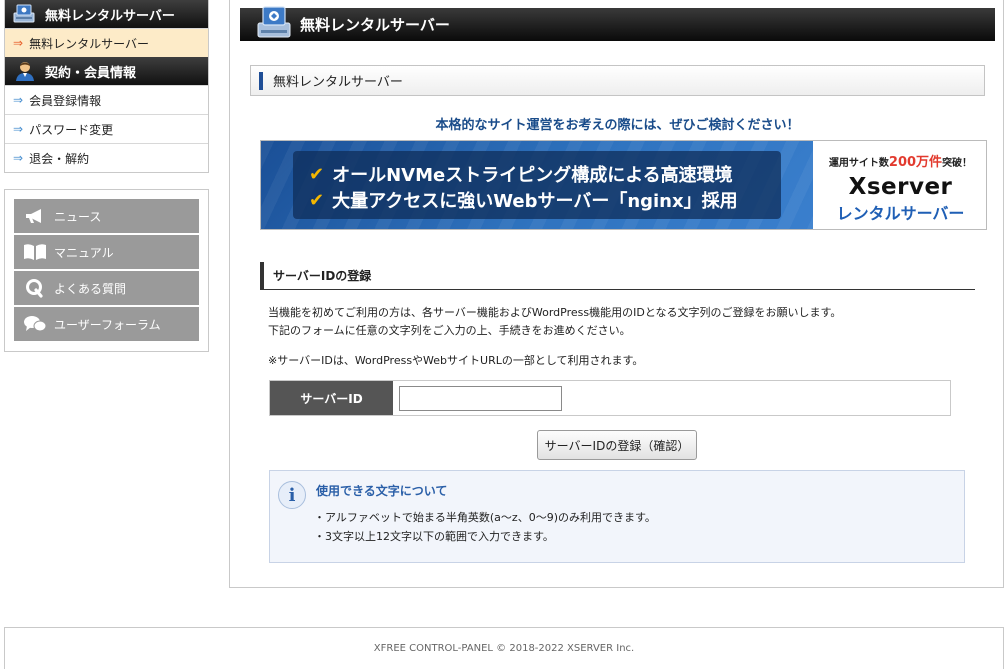 The width and height of the screenshot is (1007, 669). Describe the element at coordinates (106, 99) in the screenshot. I see `sidebar-item-member-info: ⇒ 会員登録情報` at that location.